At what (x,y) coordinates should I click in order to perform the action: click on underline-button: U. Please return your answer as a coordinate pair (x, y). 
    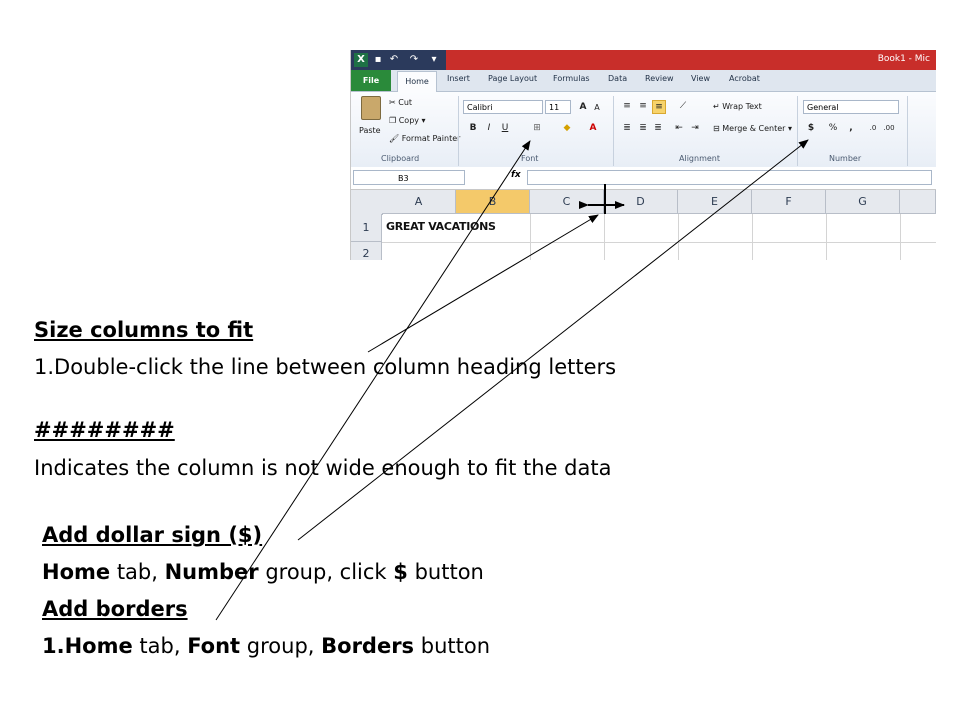
    Looking at the image, I should click on (505, 128).